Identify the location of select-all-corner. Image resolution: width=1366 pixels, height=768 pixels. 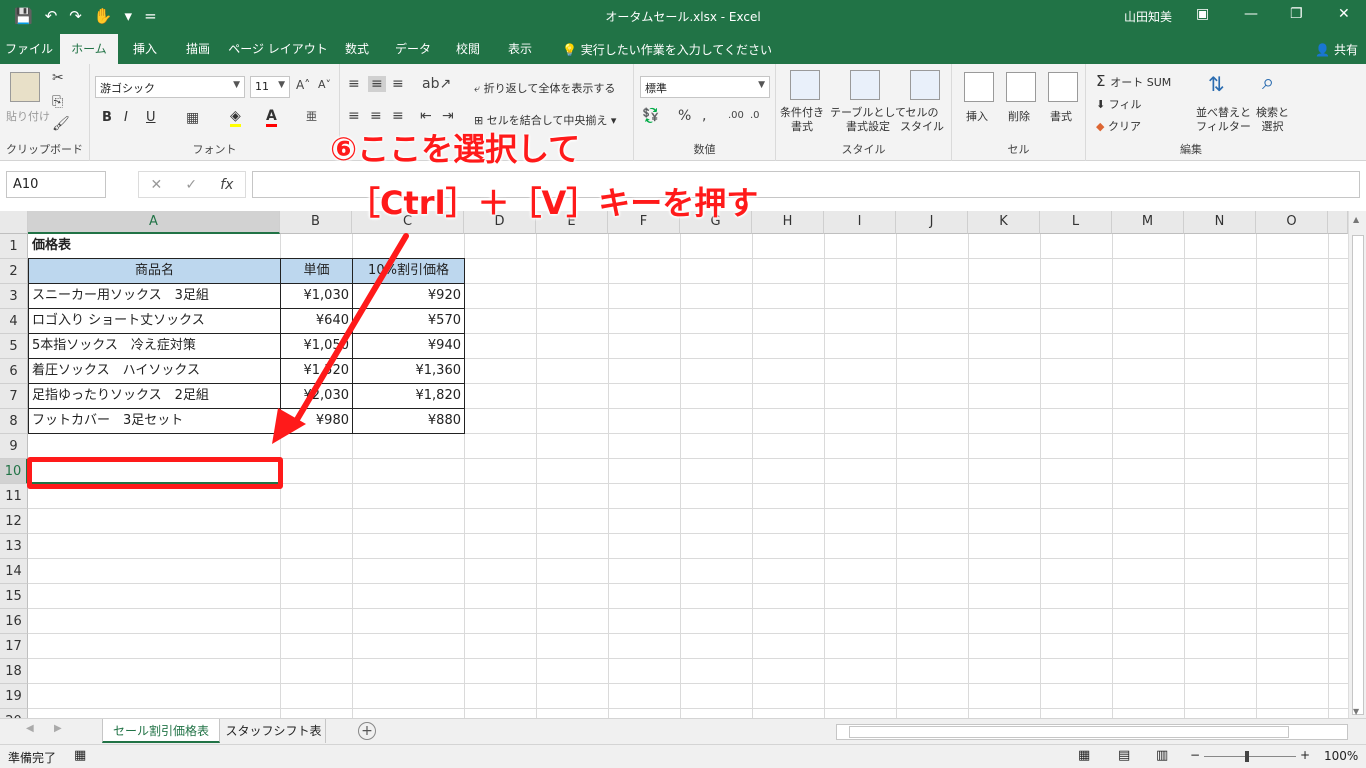
(14, 222).